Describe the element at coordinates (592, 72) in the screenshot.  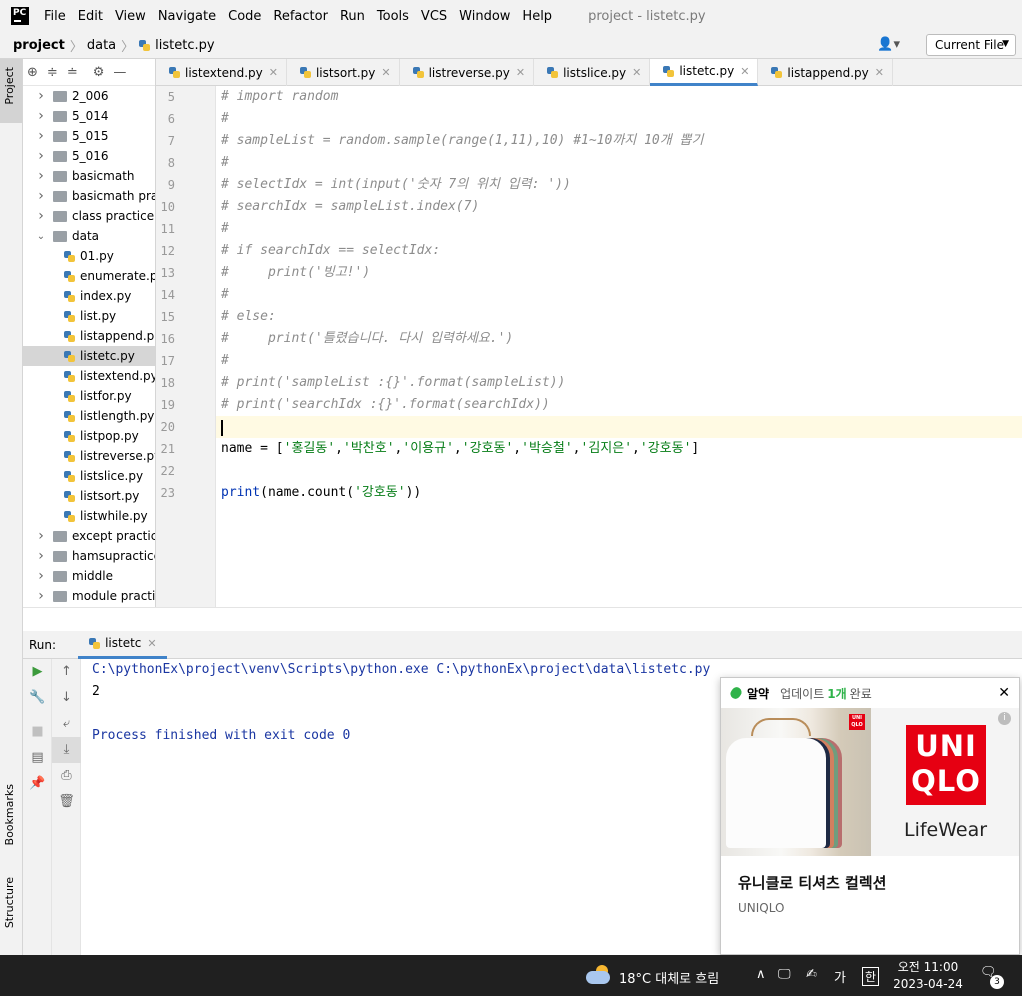
I see `editor-tab: listslice.py ✕` at that location.